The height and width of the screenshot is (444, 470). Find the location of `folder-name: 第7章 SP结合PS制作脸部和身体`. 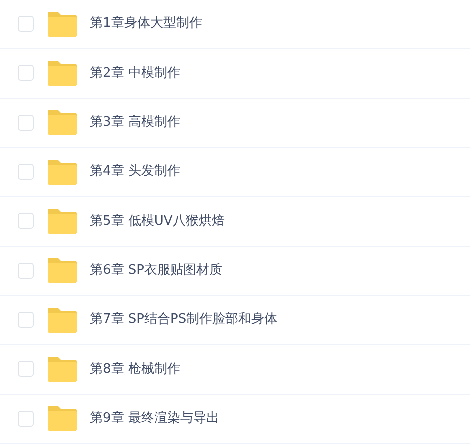

folder-name: 第7章 SP结合PS制作脸部和身体 is located at coordinates (184, 320).